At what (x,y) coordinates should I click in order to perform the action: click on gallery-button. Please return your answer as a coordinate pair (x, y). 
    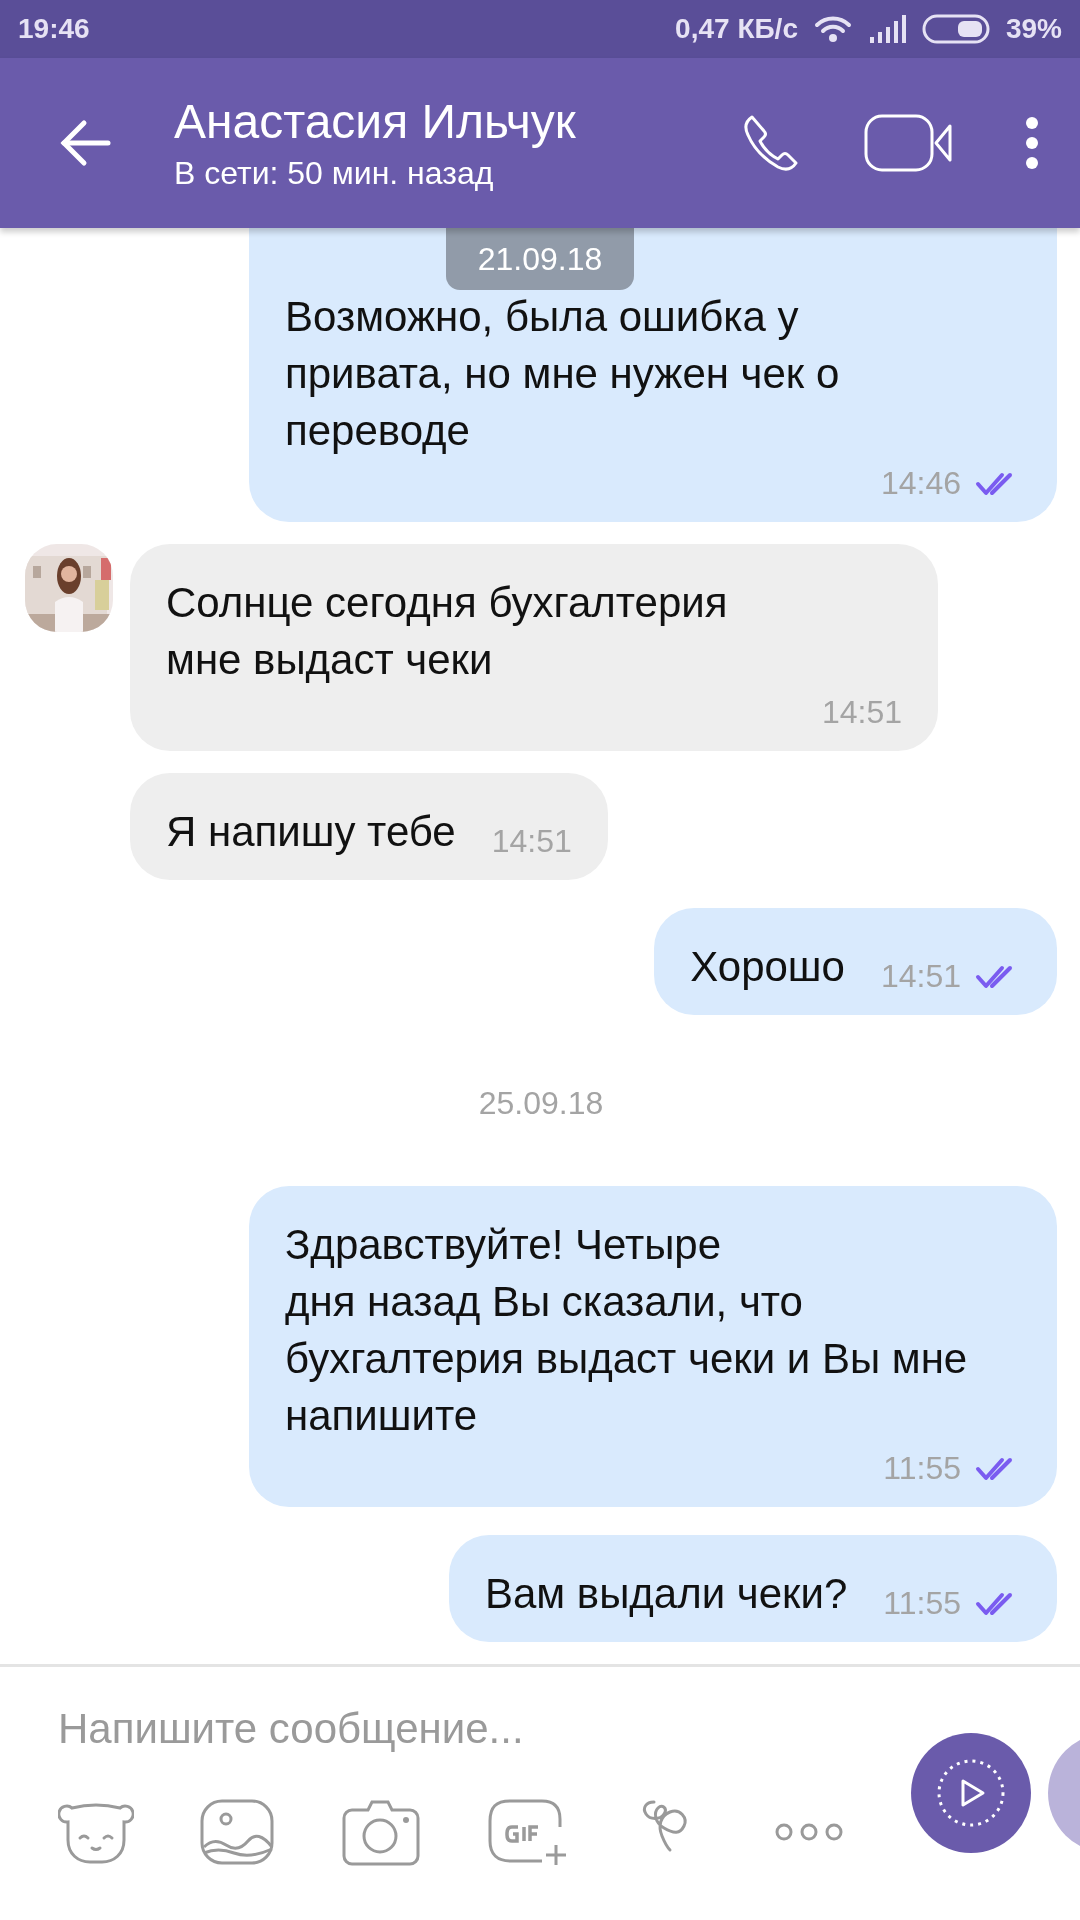
    Looking at the image, I should click on (238, 1832).